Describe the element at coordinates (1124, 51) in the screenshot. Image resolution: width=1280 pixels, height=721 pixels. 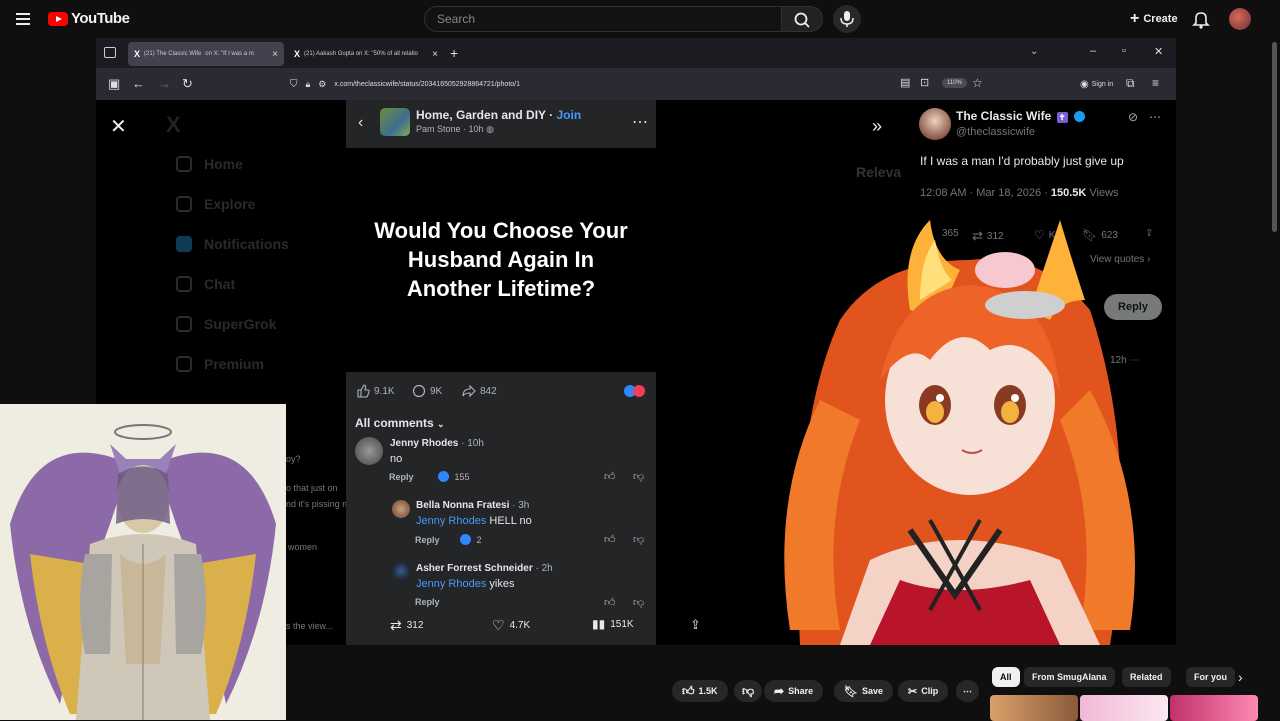
I see `maximize-icon: ▫` at that location.